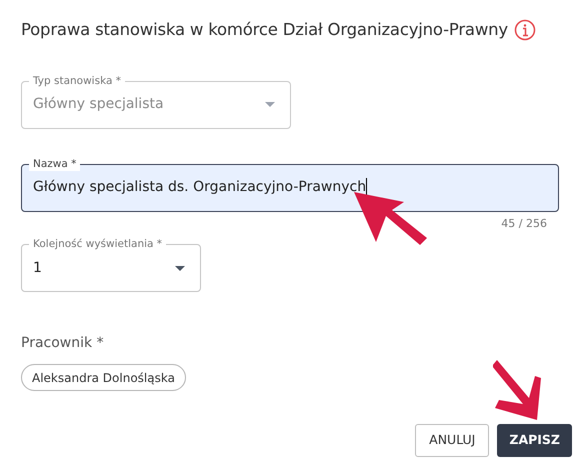 This screenshot has height=466, width=579. I want to click on character-counter: 45 / 256, so click(524, 224).